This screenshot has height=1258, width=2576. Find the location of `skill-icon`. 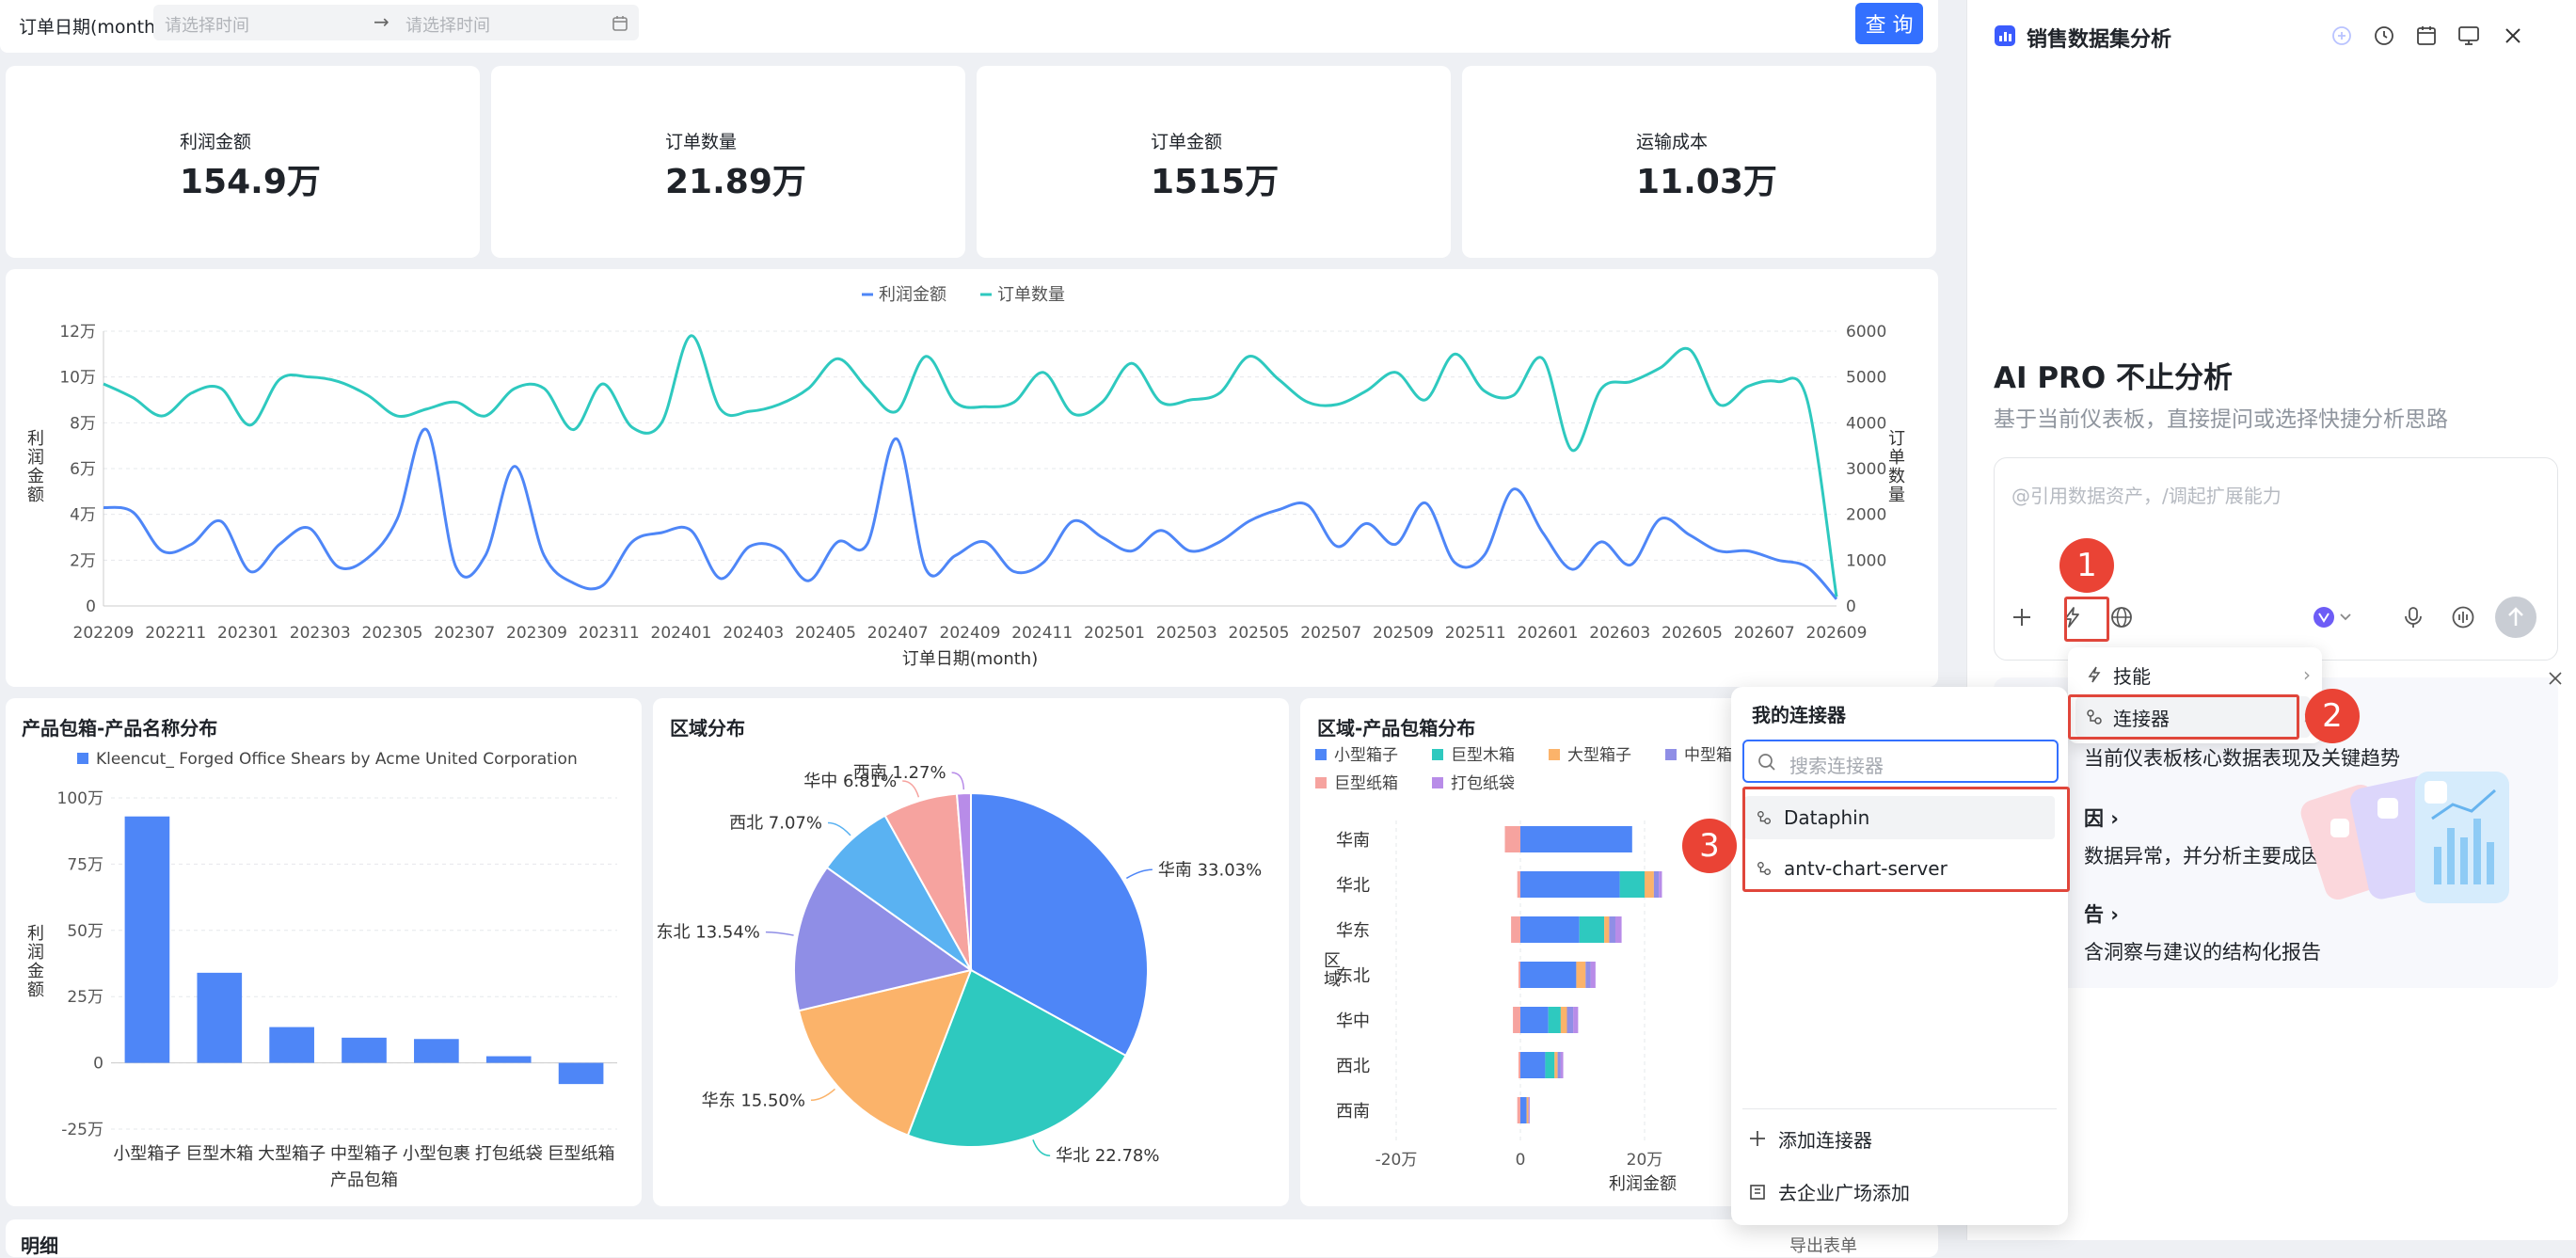

skill-icon is located at coordinates (2095, 674).